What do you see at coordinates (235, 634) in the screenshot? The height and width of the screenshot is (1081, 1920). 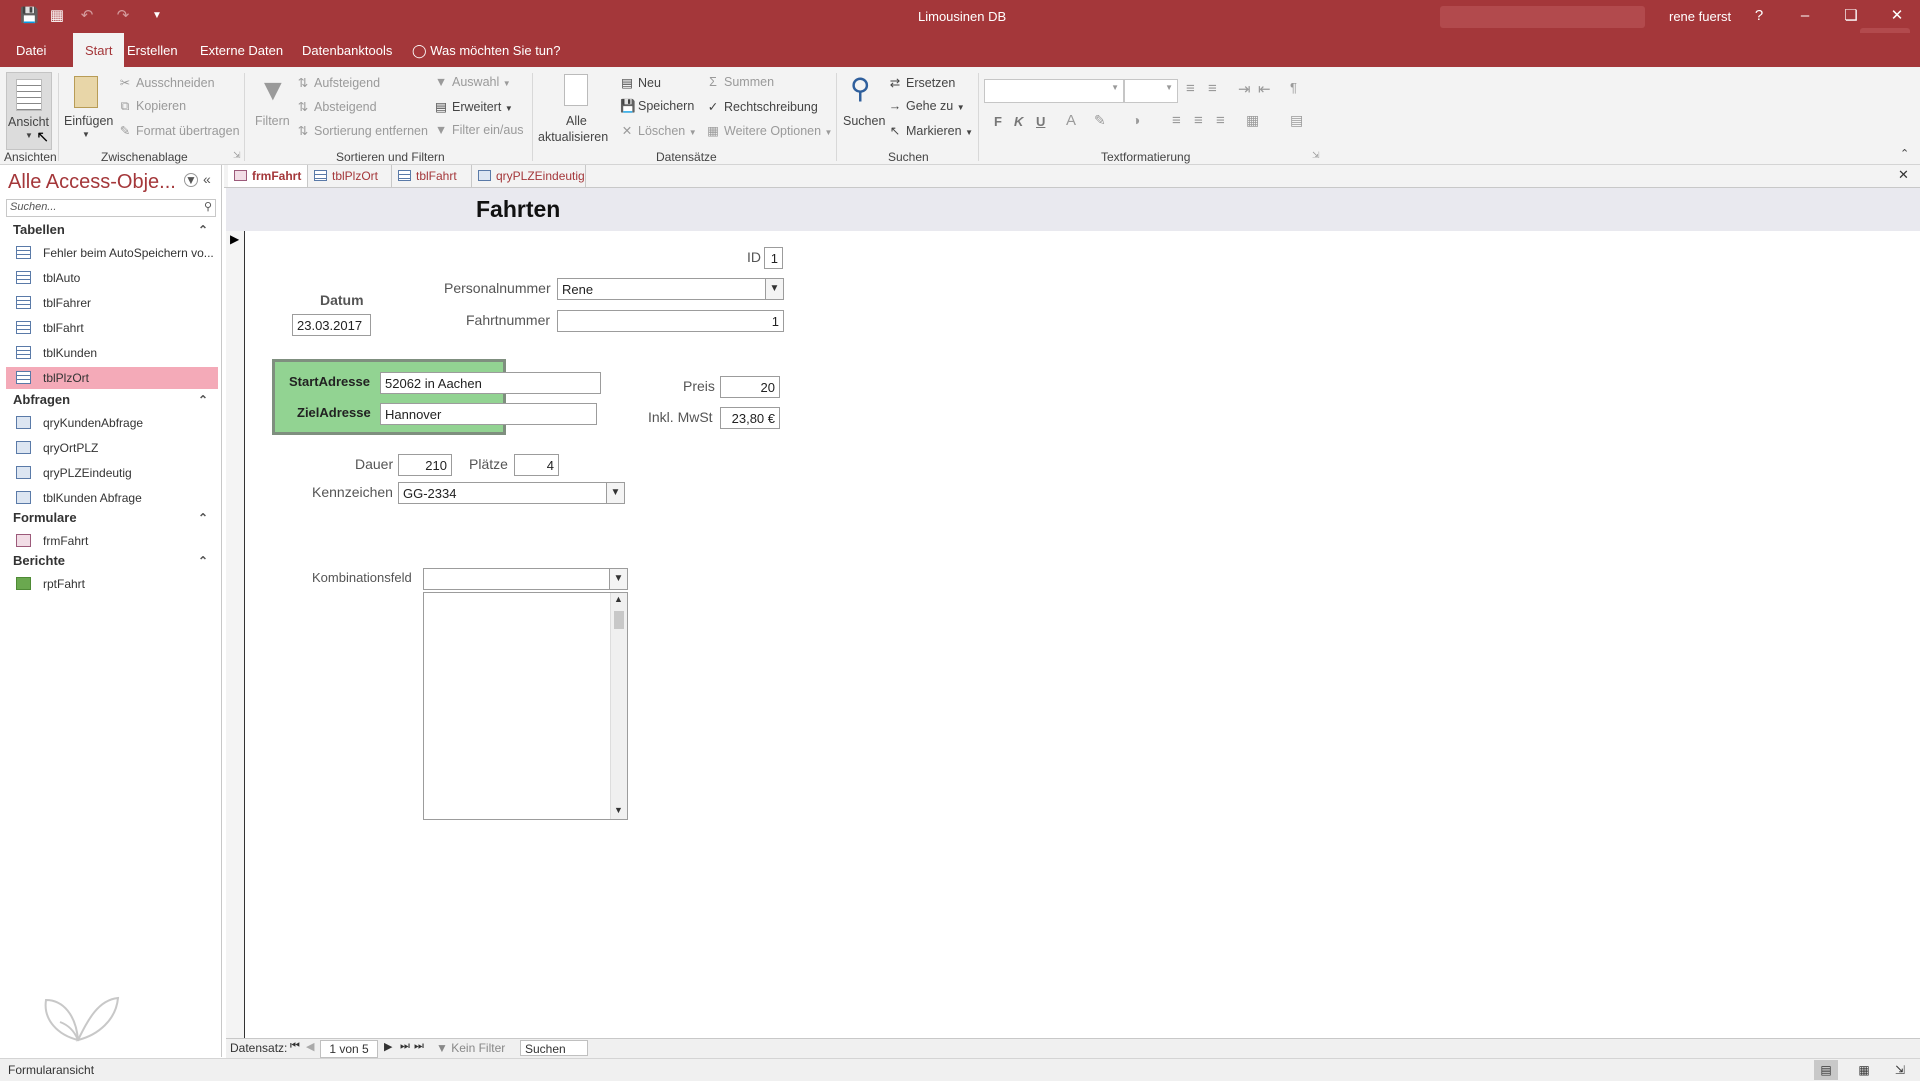 I see `record-selector: ▶` at bounding box center [235, 634].